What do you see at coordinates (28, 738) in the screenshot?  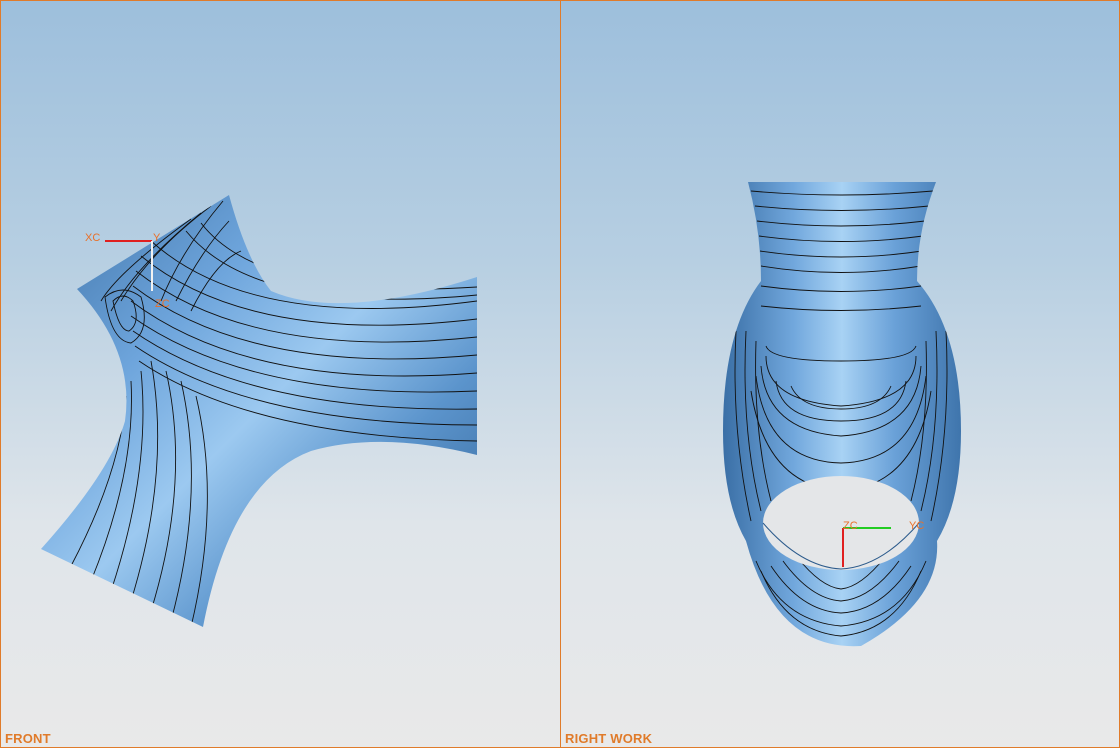 I see `viewport-label-front: FRONT` at bounding box center [28, 738].